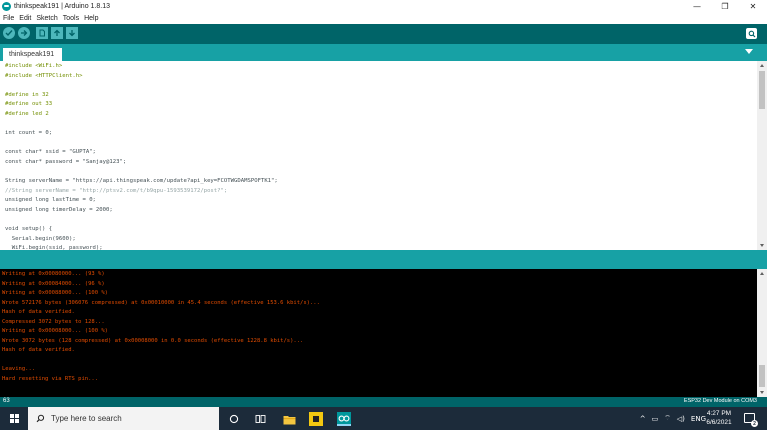  What do you see at coordinates (14, 418) in the screenshot?
I see `windows-start-icon` at bounding box center [14, 418].